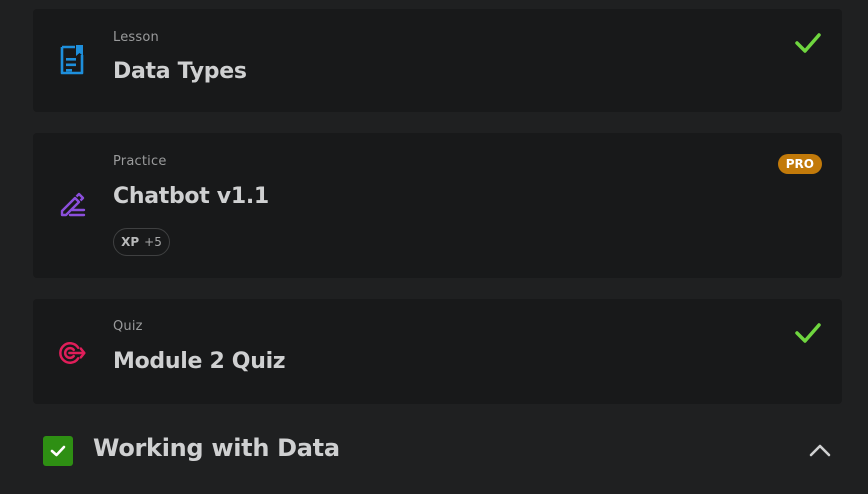  Describe the element at coordinates (128, 326) in the screenshot. I see `item-kind-label: Quiz` at that location.